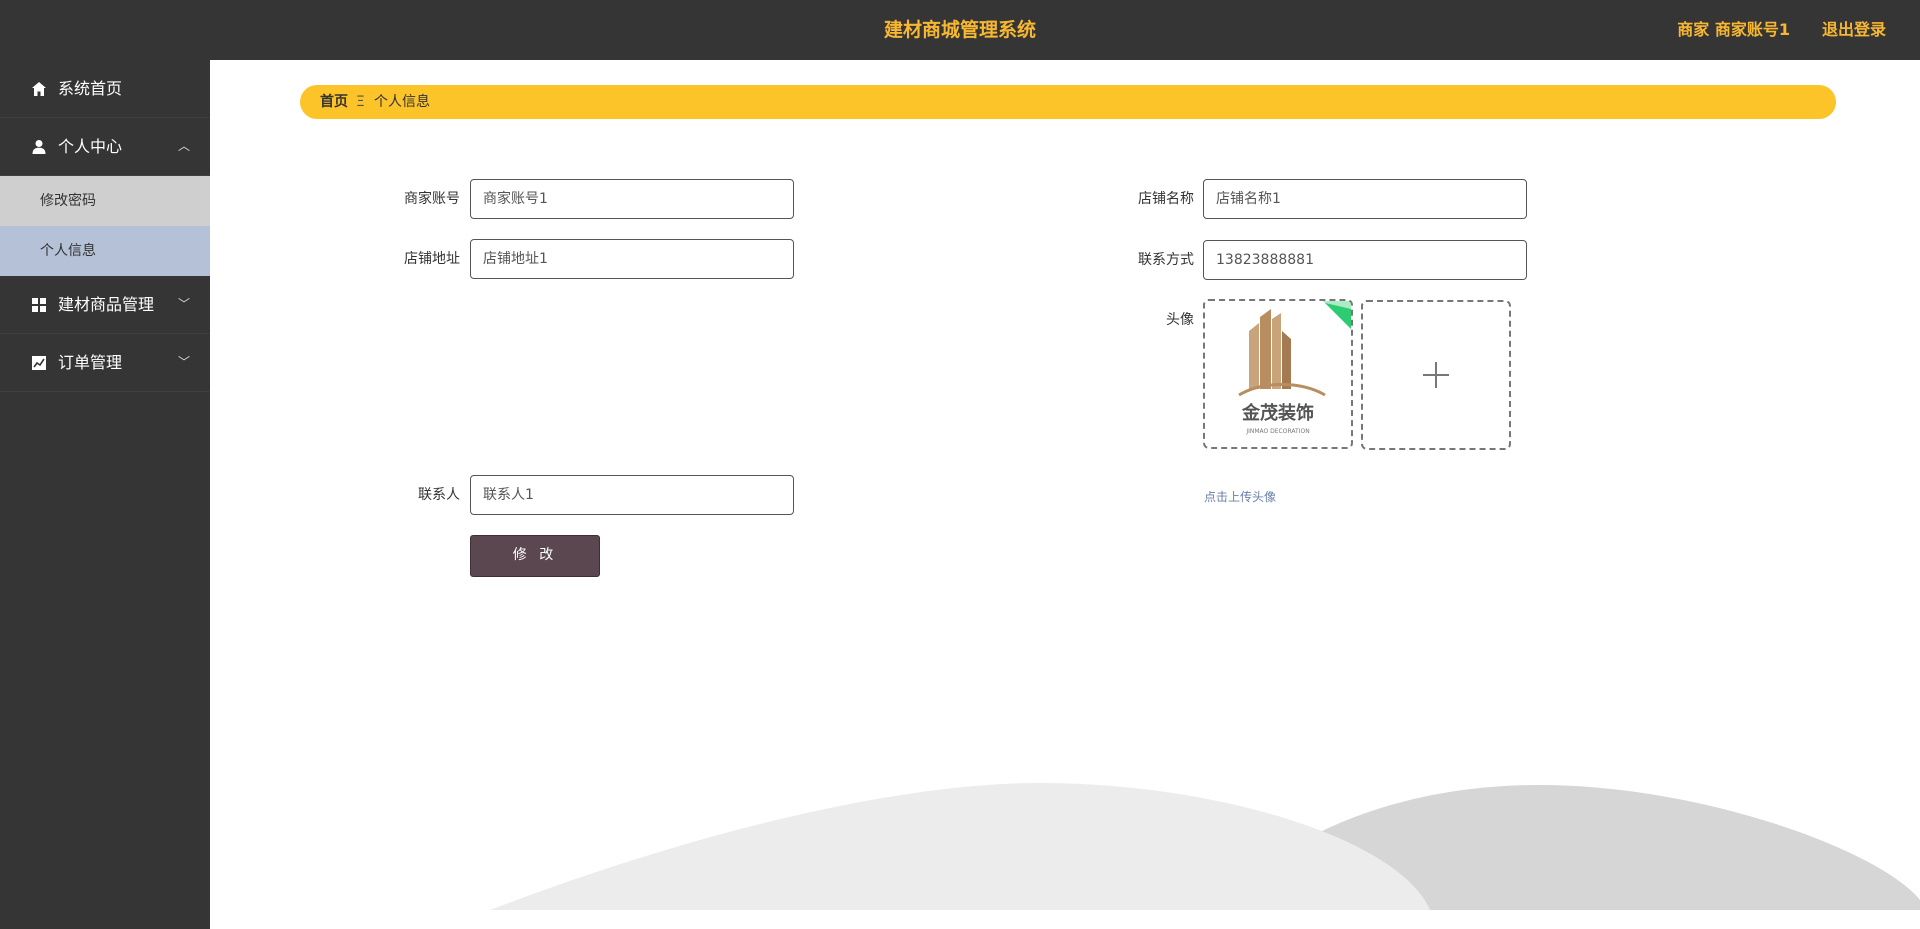  What do you see at coordinates (432, 259) in the screenshot?
I see `address-label: 店铺地址` at bounding box center [432, 259].